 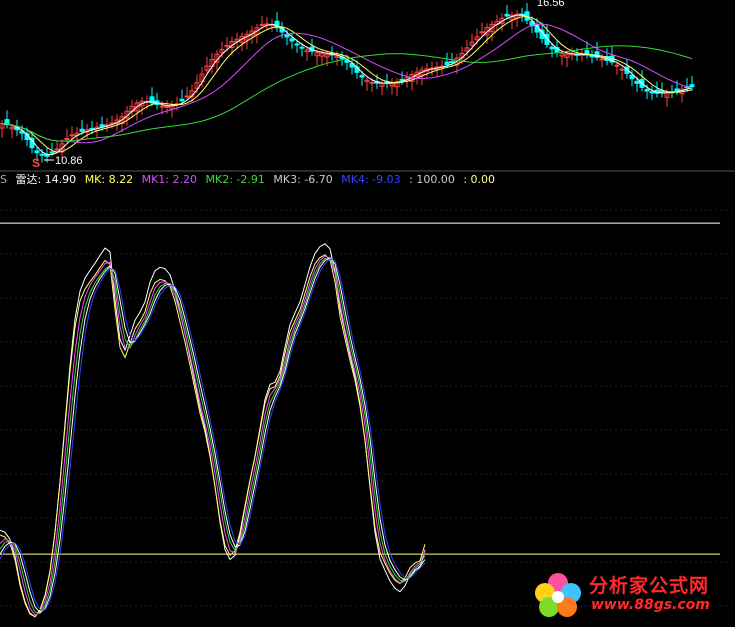 What do you see at coordinates (432, 179) in the screenshot?
I see `legend-item-upper: : 100.00` at bounding box center [432, 179].